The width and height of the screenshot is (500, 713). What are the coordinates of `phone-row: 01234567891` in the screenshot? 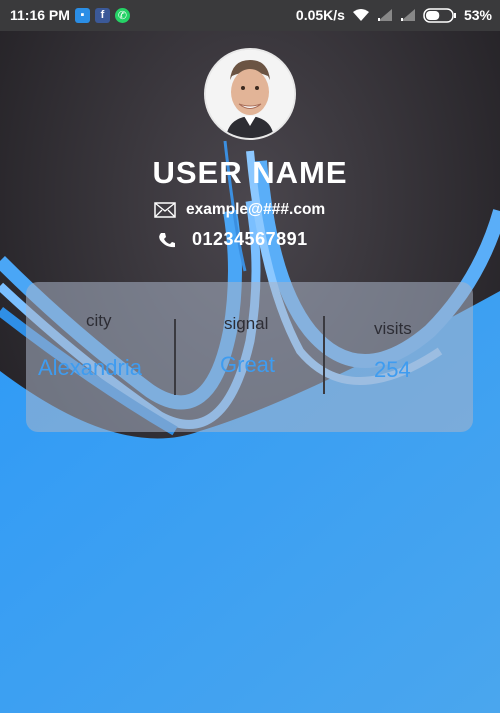 It's located at (233, 239).